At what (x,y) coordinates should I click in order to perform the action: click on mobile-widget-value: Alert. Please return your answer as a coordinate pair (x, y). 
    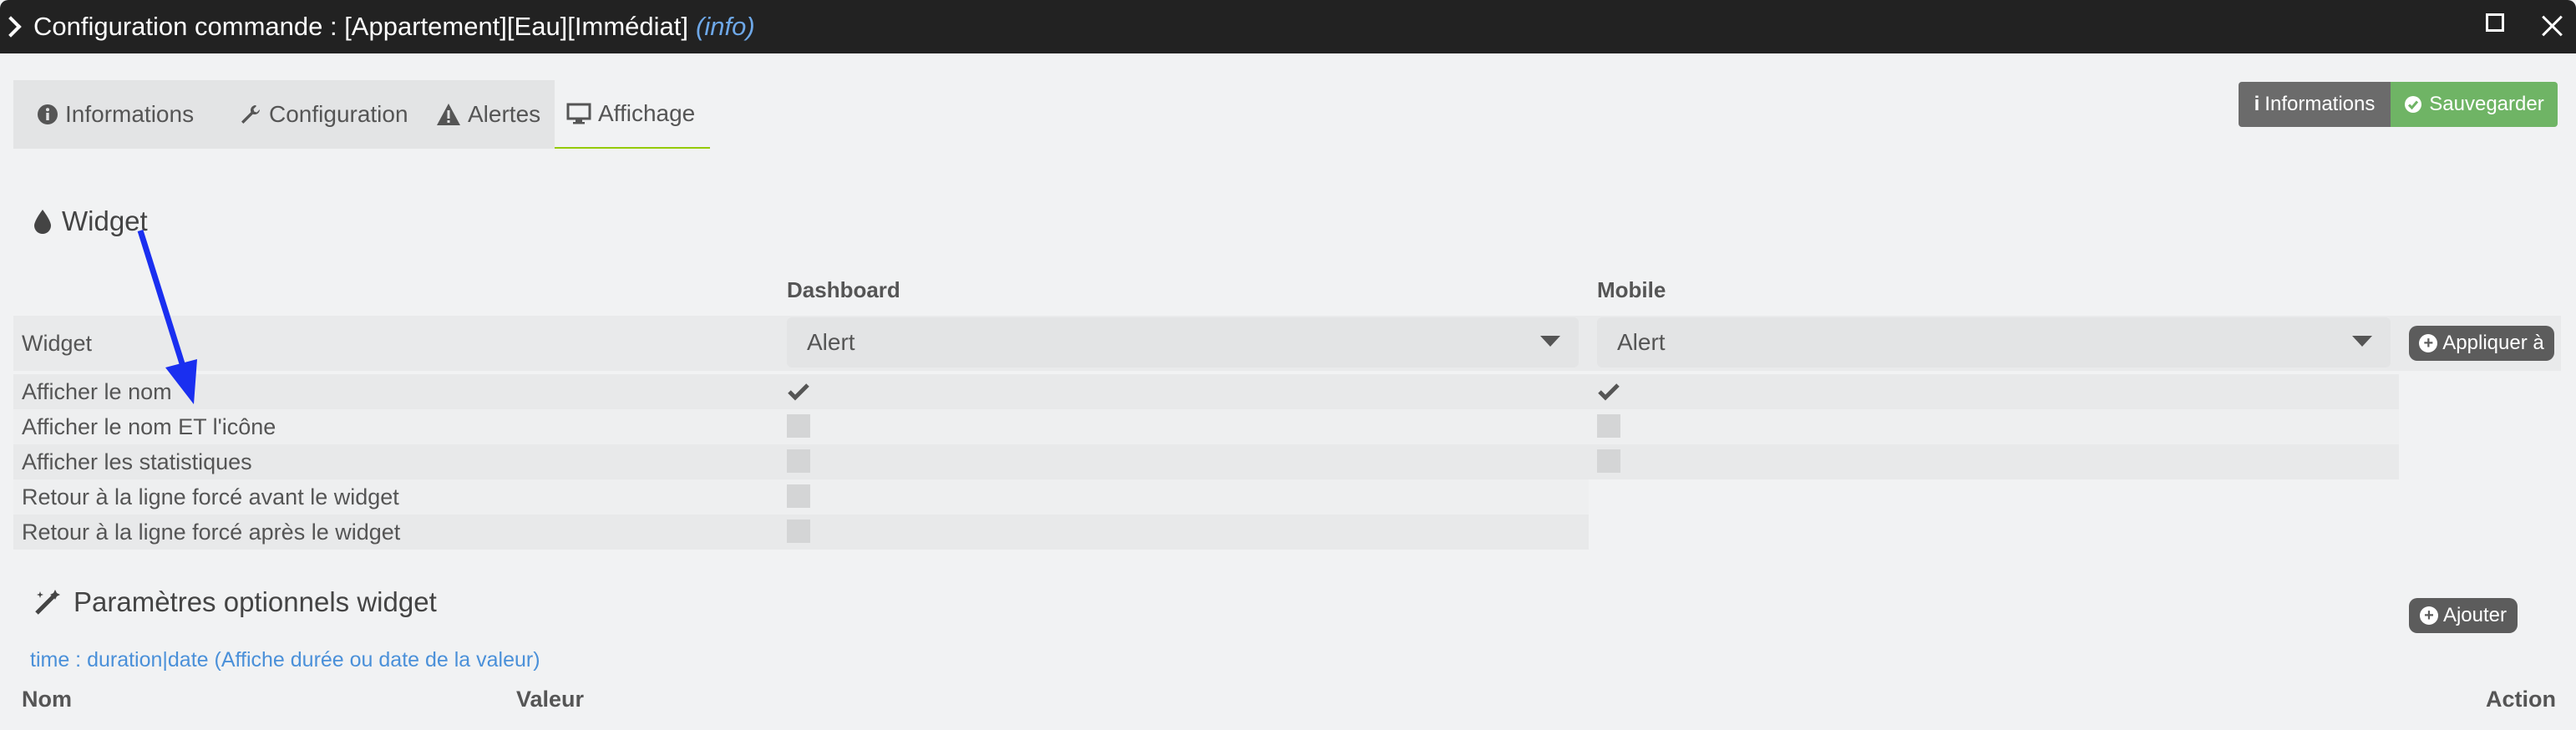
    Looking at the image, I should click on (1641, 342).